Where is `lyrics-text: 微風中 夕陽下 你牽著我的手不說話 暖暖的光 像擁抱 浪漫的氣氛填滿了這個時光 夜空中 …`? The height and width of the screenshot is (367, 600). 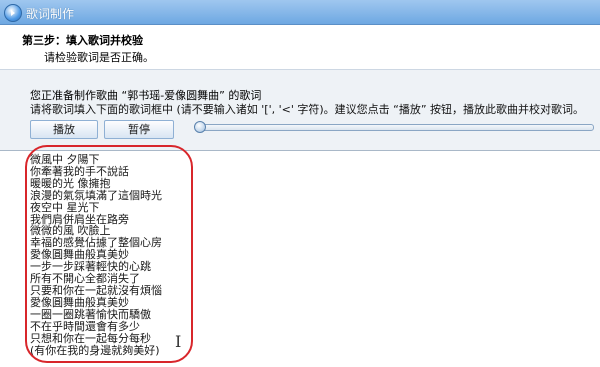
lyrics-text: 微風中 夕陽下 你牽著我的手不說話 暖暖的光 像擁抱 浪漫的氣氛填滿了這個時光 夜空中 … is located at coordinates (96, 255).